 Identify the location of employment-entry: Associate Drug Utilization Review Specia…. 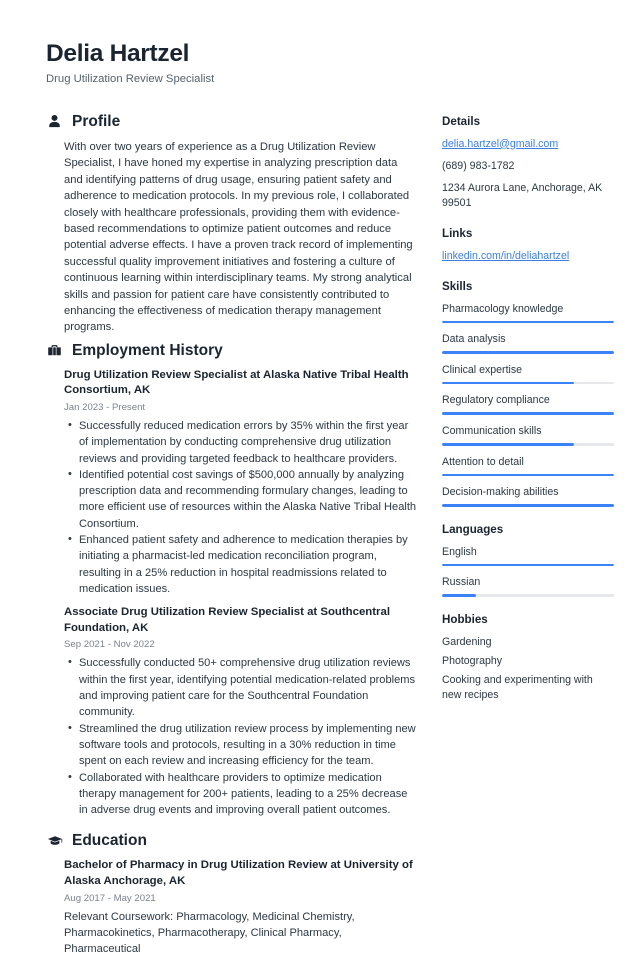
(241, 711).